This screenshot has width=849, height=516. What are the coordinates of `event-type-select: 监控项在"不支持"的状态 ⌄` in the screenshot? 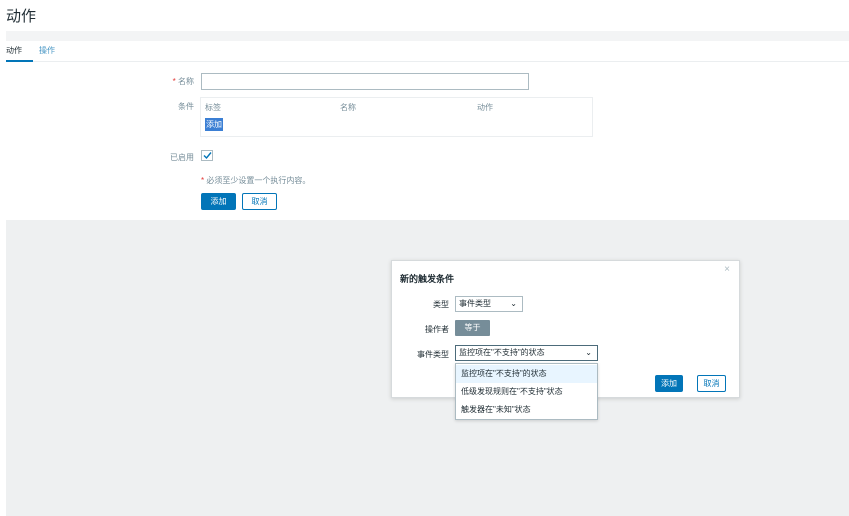 It's located at (526, 353).